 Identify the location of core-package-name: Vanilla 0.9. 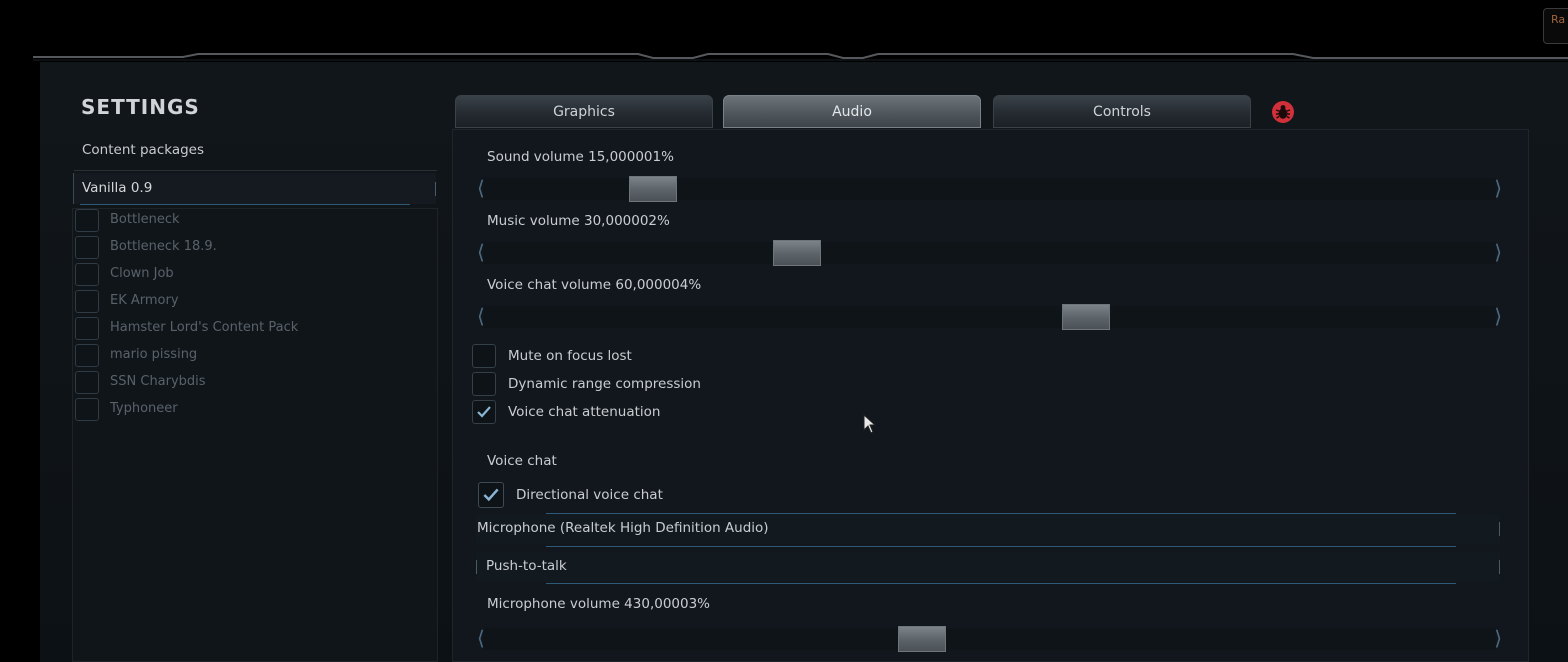
(117, 188).